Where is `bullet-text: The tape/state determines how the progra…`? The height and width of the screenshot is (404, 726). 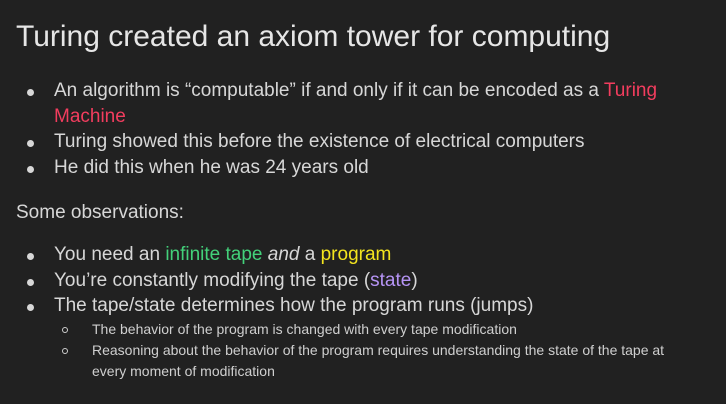 bullet-text: The tape/state determines how the progra… is located at coordinates (294, 305).